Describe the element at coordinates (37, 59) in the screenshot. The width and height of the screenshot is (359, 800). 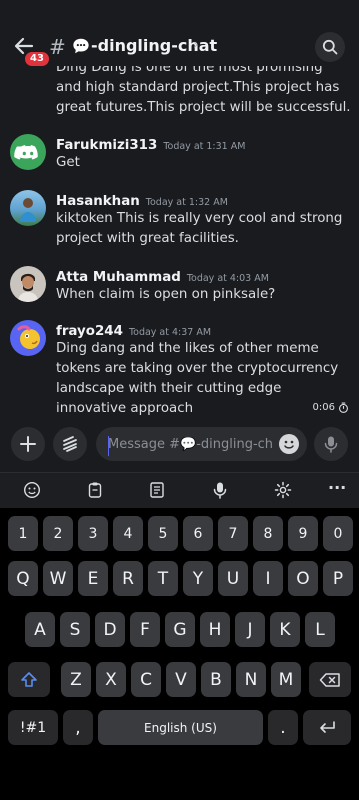
I see `unread-badge: 43` at that location.